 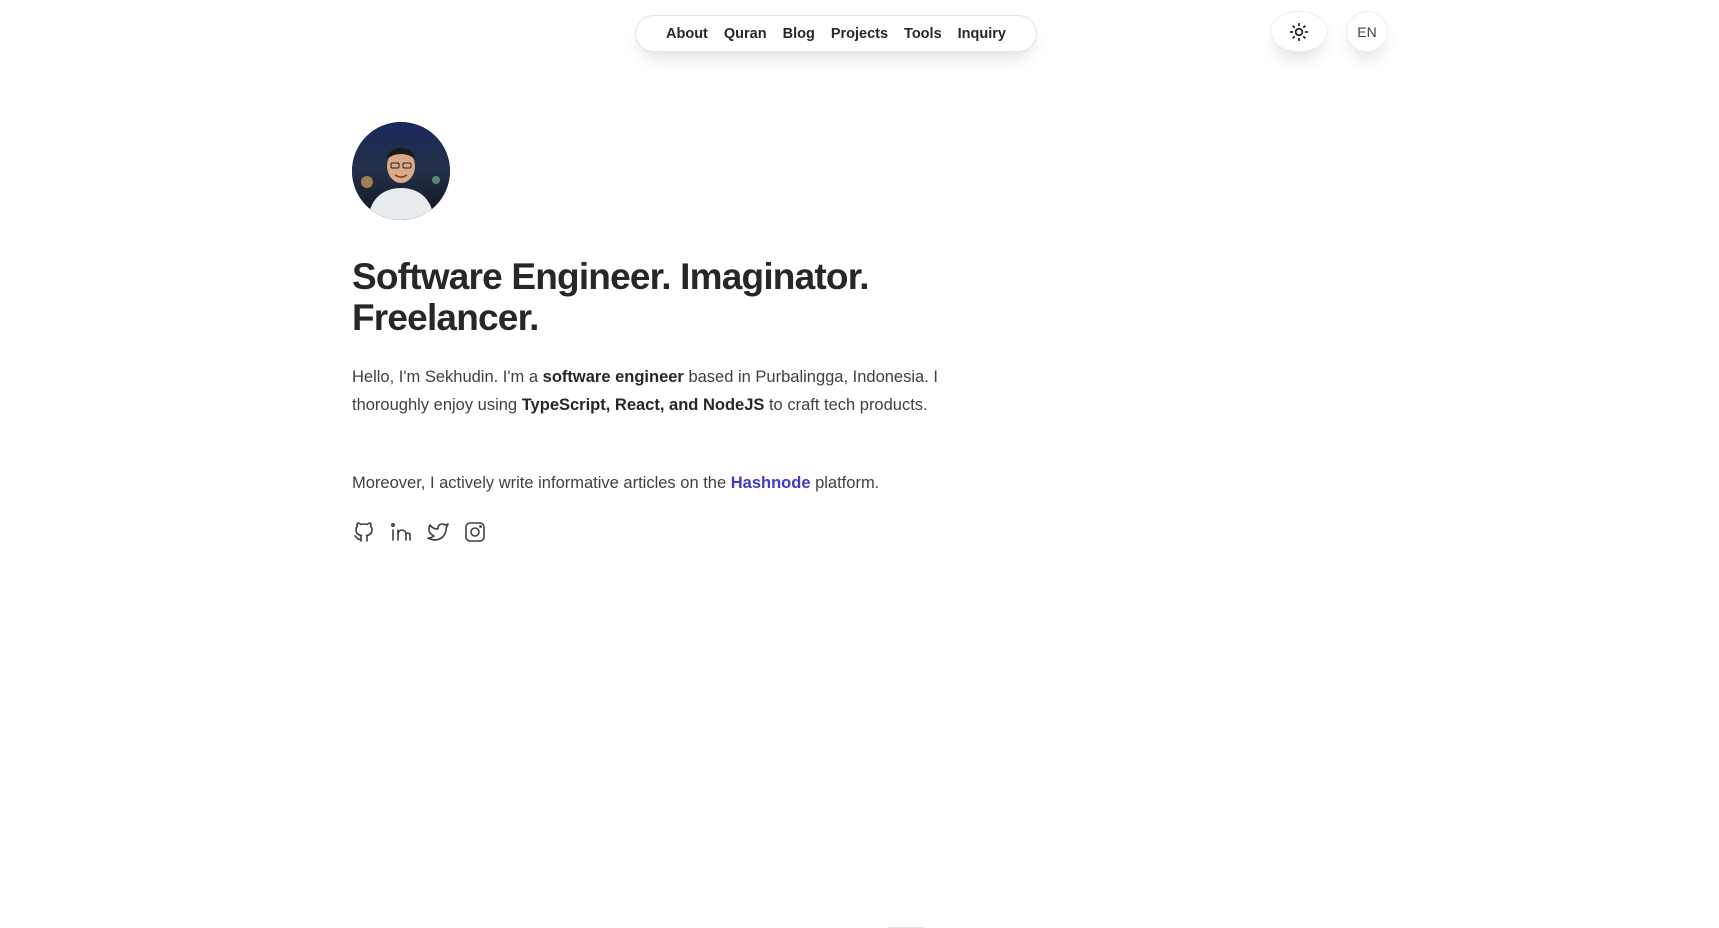 I want to click on nav-tools: Tools, so click(x=923, y=34).